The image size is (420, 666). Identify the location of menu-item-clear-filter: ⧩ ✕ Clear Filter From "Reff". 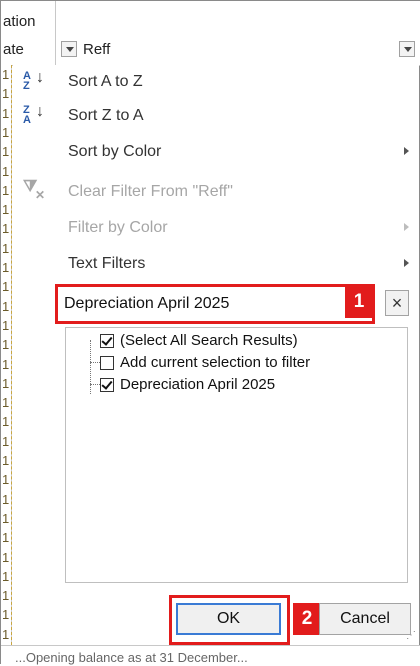
(216, 192).